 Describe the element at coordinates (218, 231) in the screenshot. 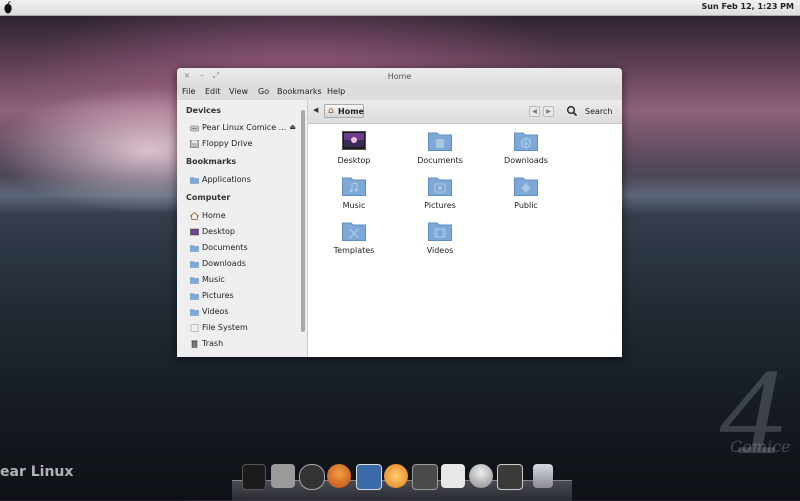

I see `sidebar-item-label: Desktop` at that location.